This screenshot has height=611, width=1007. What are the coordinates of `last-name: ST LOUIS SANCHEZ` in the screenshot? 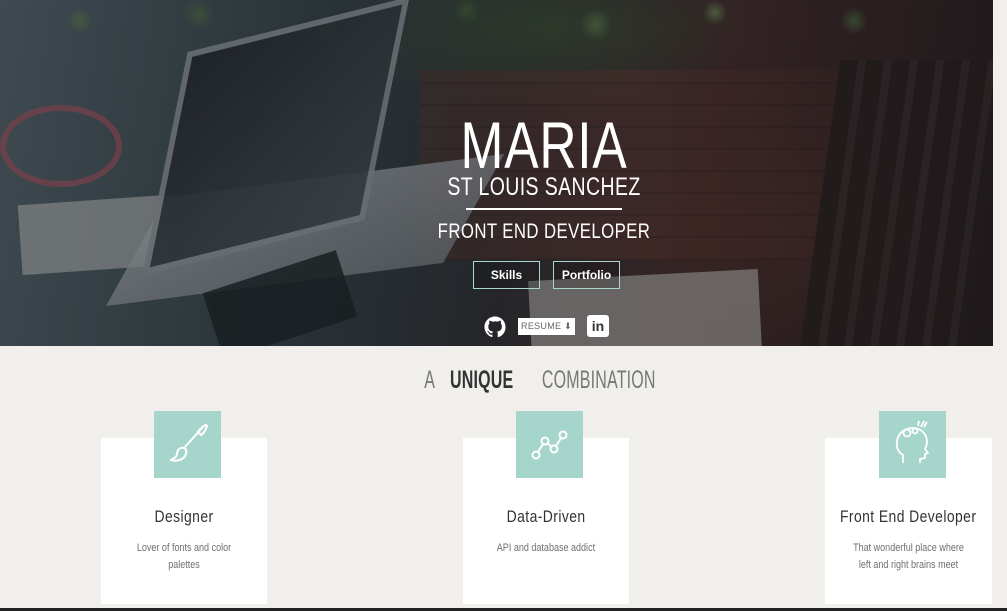 It's located at (544, 187).